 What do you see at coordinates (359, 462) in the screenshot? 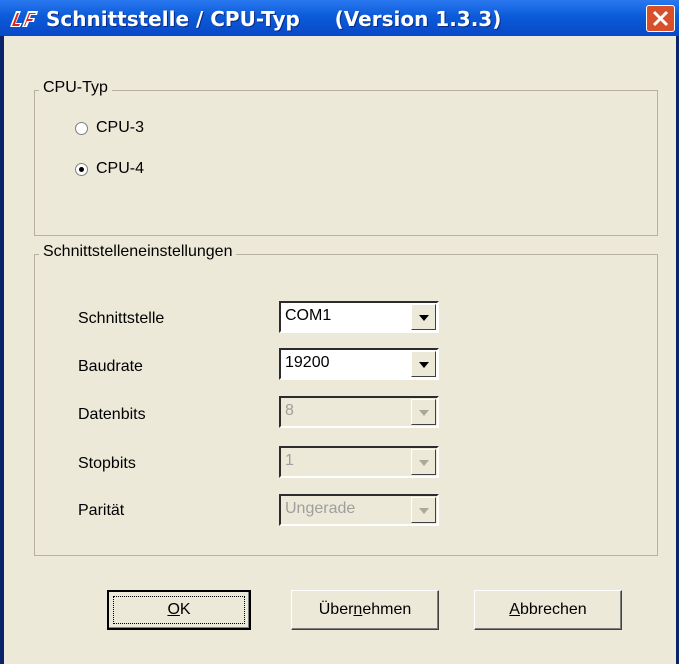
I see `stopbits-select: 1` at bounding box center [359, 462].